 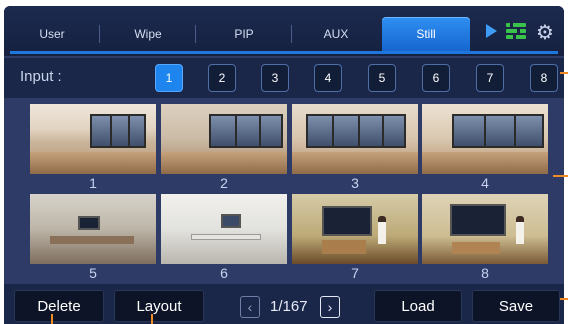 I want to click on input-button-2: 2, so click(x=222, y=78).